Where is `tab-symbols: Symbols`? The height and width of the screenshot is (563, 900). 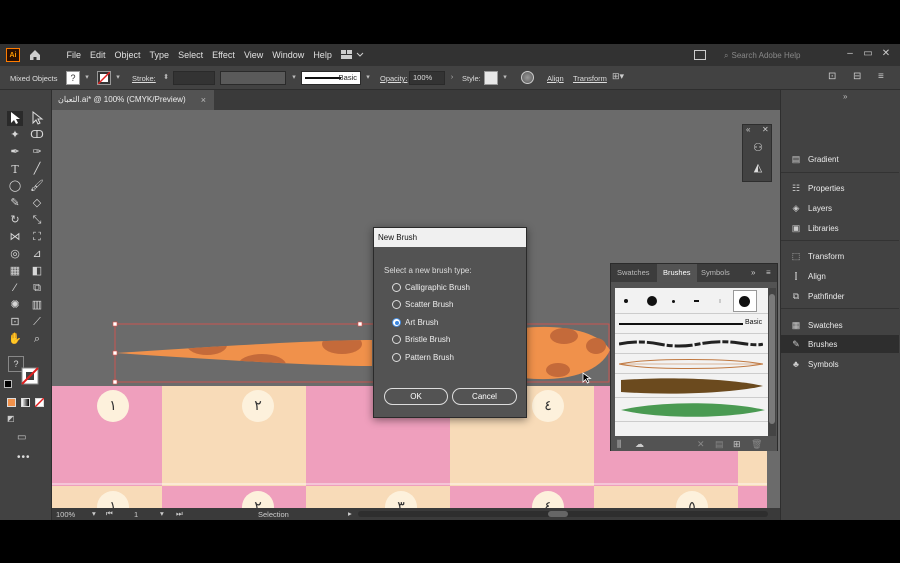 tab-symbols: Symbols is located at coordinates (715, 273).